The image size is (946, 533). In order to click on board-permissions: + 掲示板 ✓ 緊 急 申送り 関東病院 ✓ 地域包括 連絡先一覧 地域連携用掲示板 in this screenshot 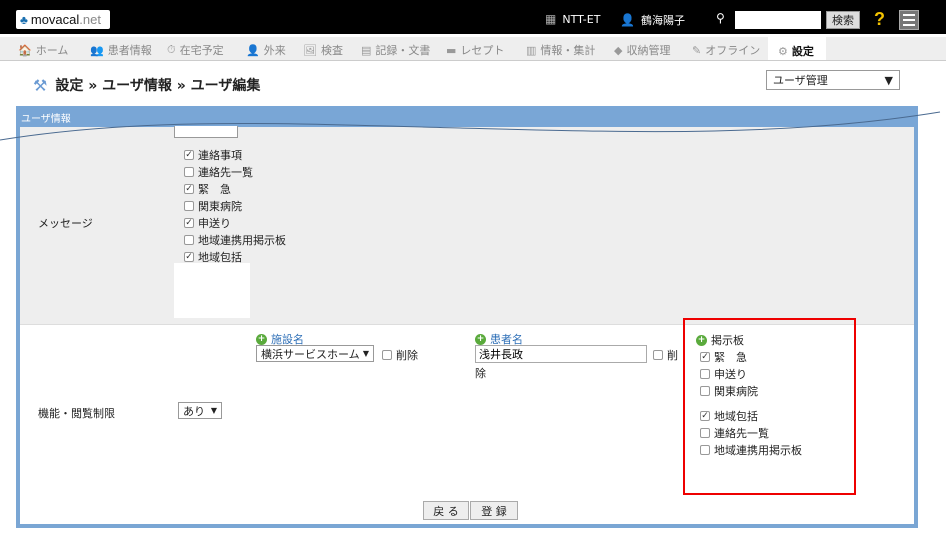, I will do `click(771, 395)`.